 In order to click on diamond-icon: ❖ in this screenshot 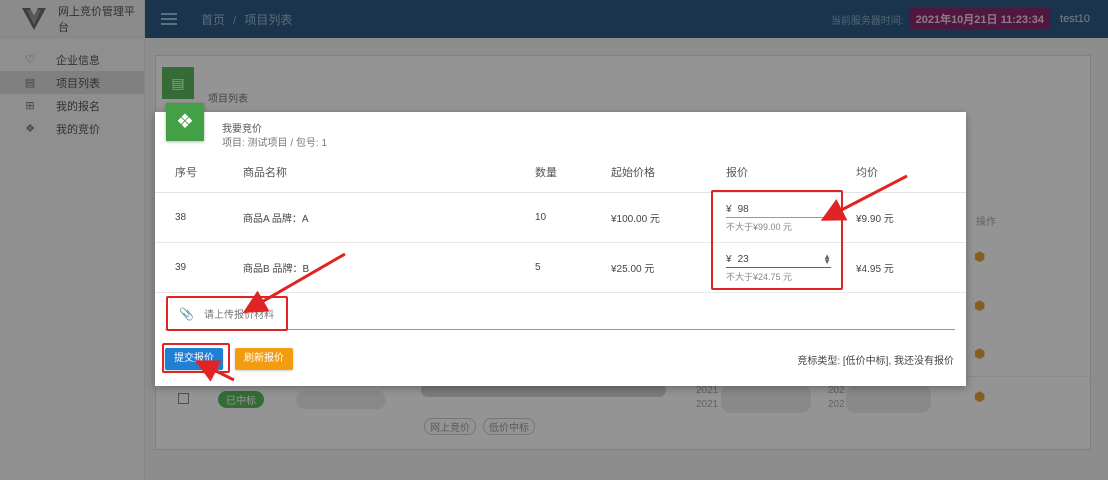, I will do `click(185, 122)`.